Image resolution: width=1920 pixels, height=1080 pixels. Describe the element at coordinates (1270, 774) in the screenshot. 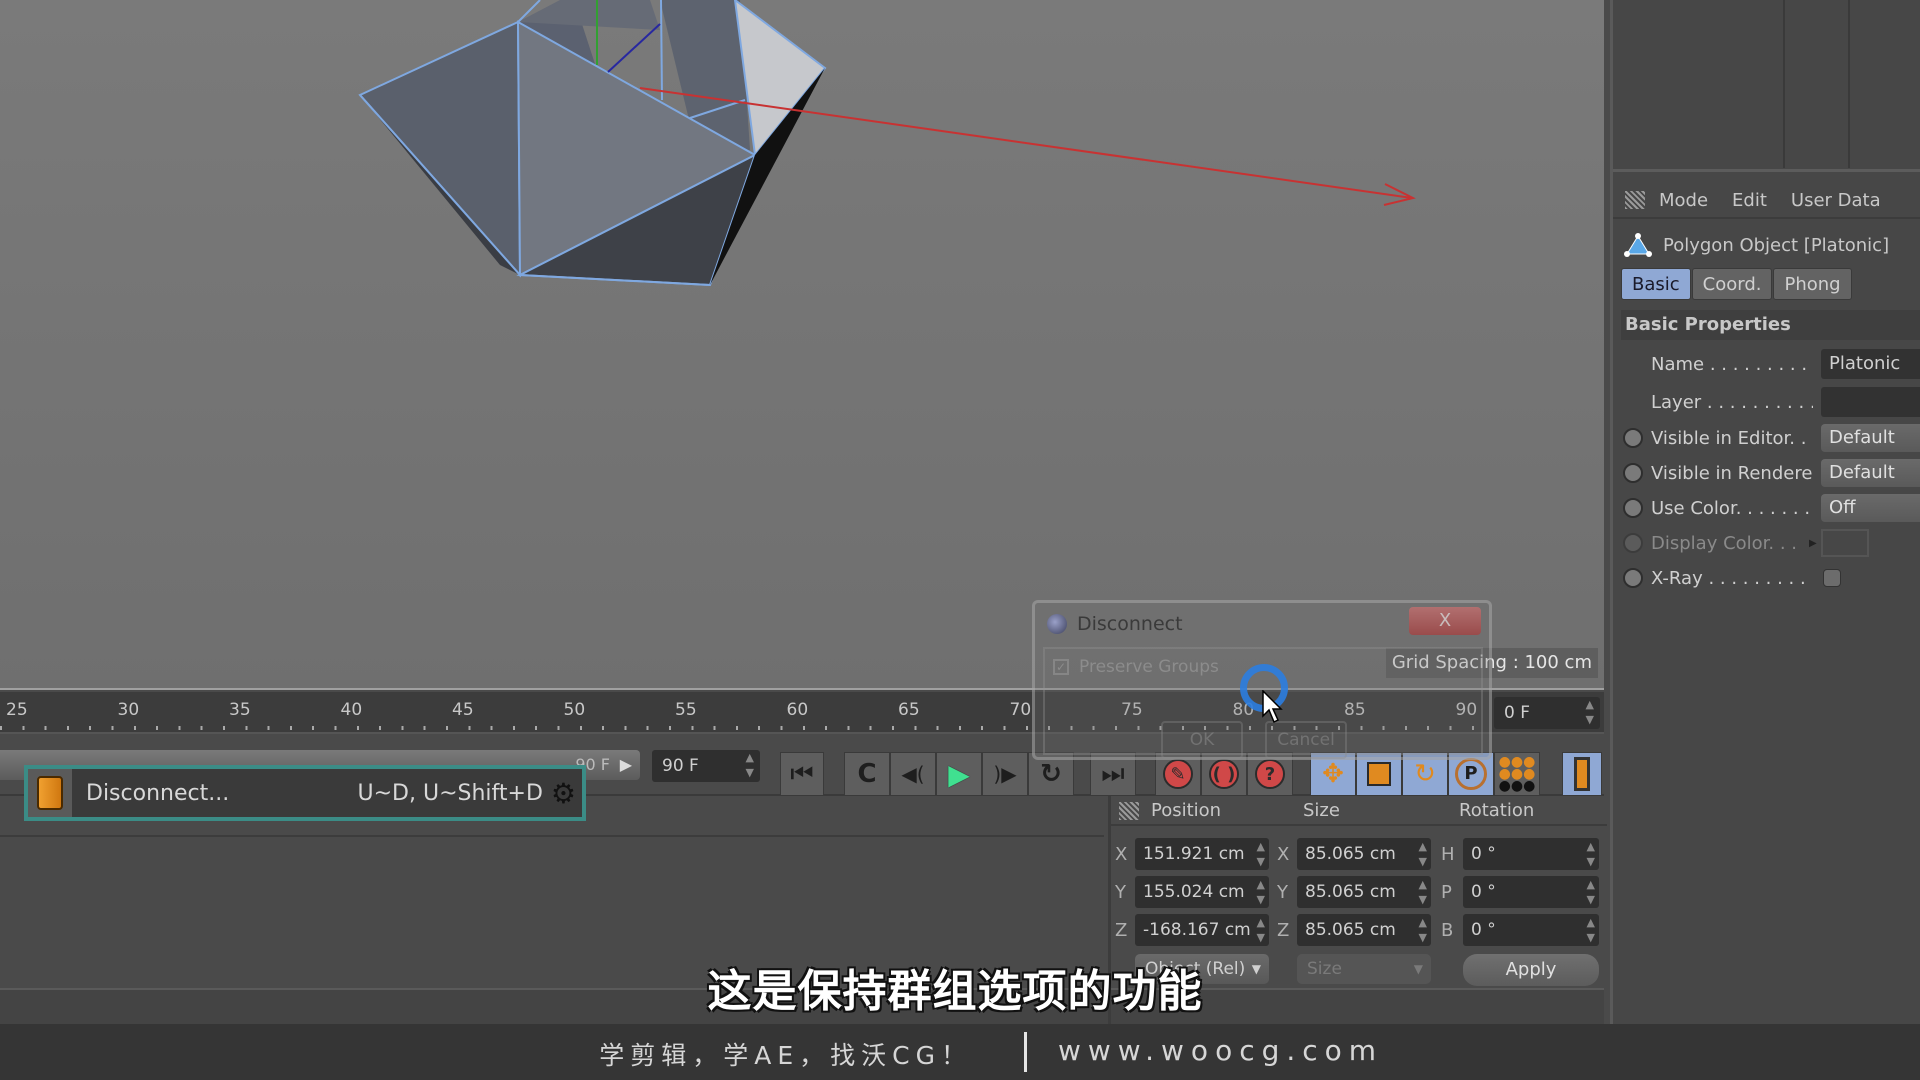

I see `question-icon: ?` at that location.